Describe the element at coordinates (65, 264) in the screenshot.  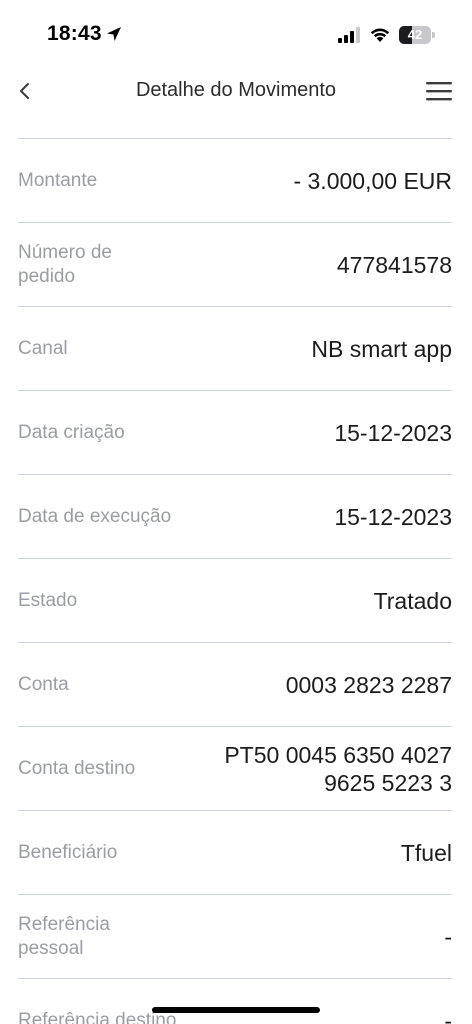
I see `row-label: Número de pedido` at that location.